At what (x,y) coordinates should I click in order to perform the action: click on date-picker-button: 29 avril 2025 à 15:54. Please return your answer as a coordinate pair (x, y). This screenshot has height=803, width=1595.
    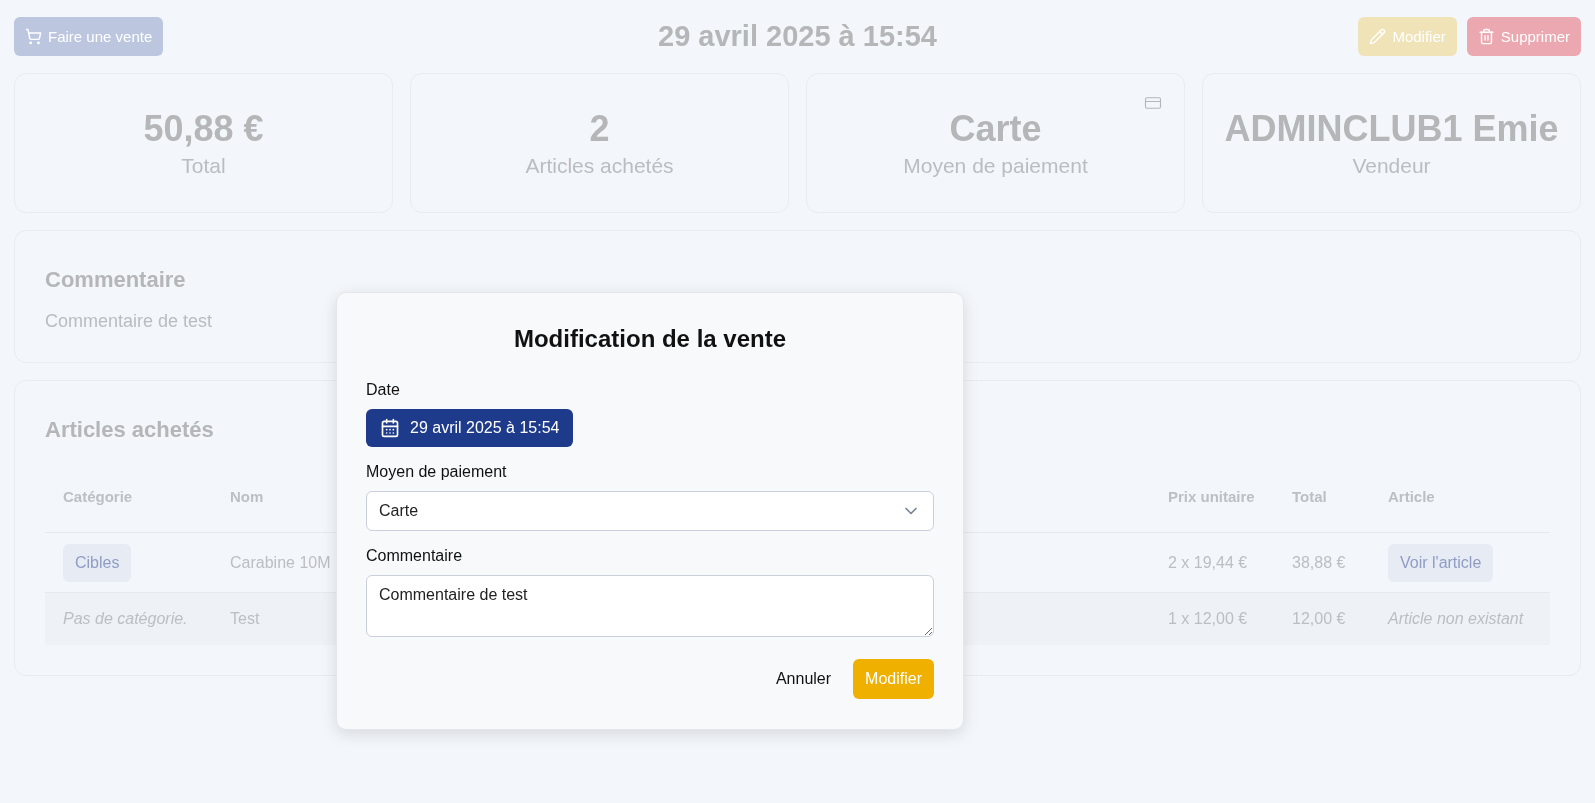
    Looking at the image, I should click on (470, 428).